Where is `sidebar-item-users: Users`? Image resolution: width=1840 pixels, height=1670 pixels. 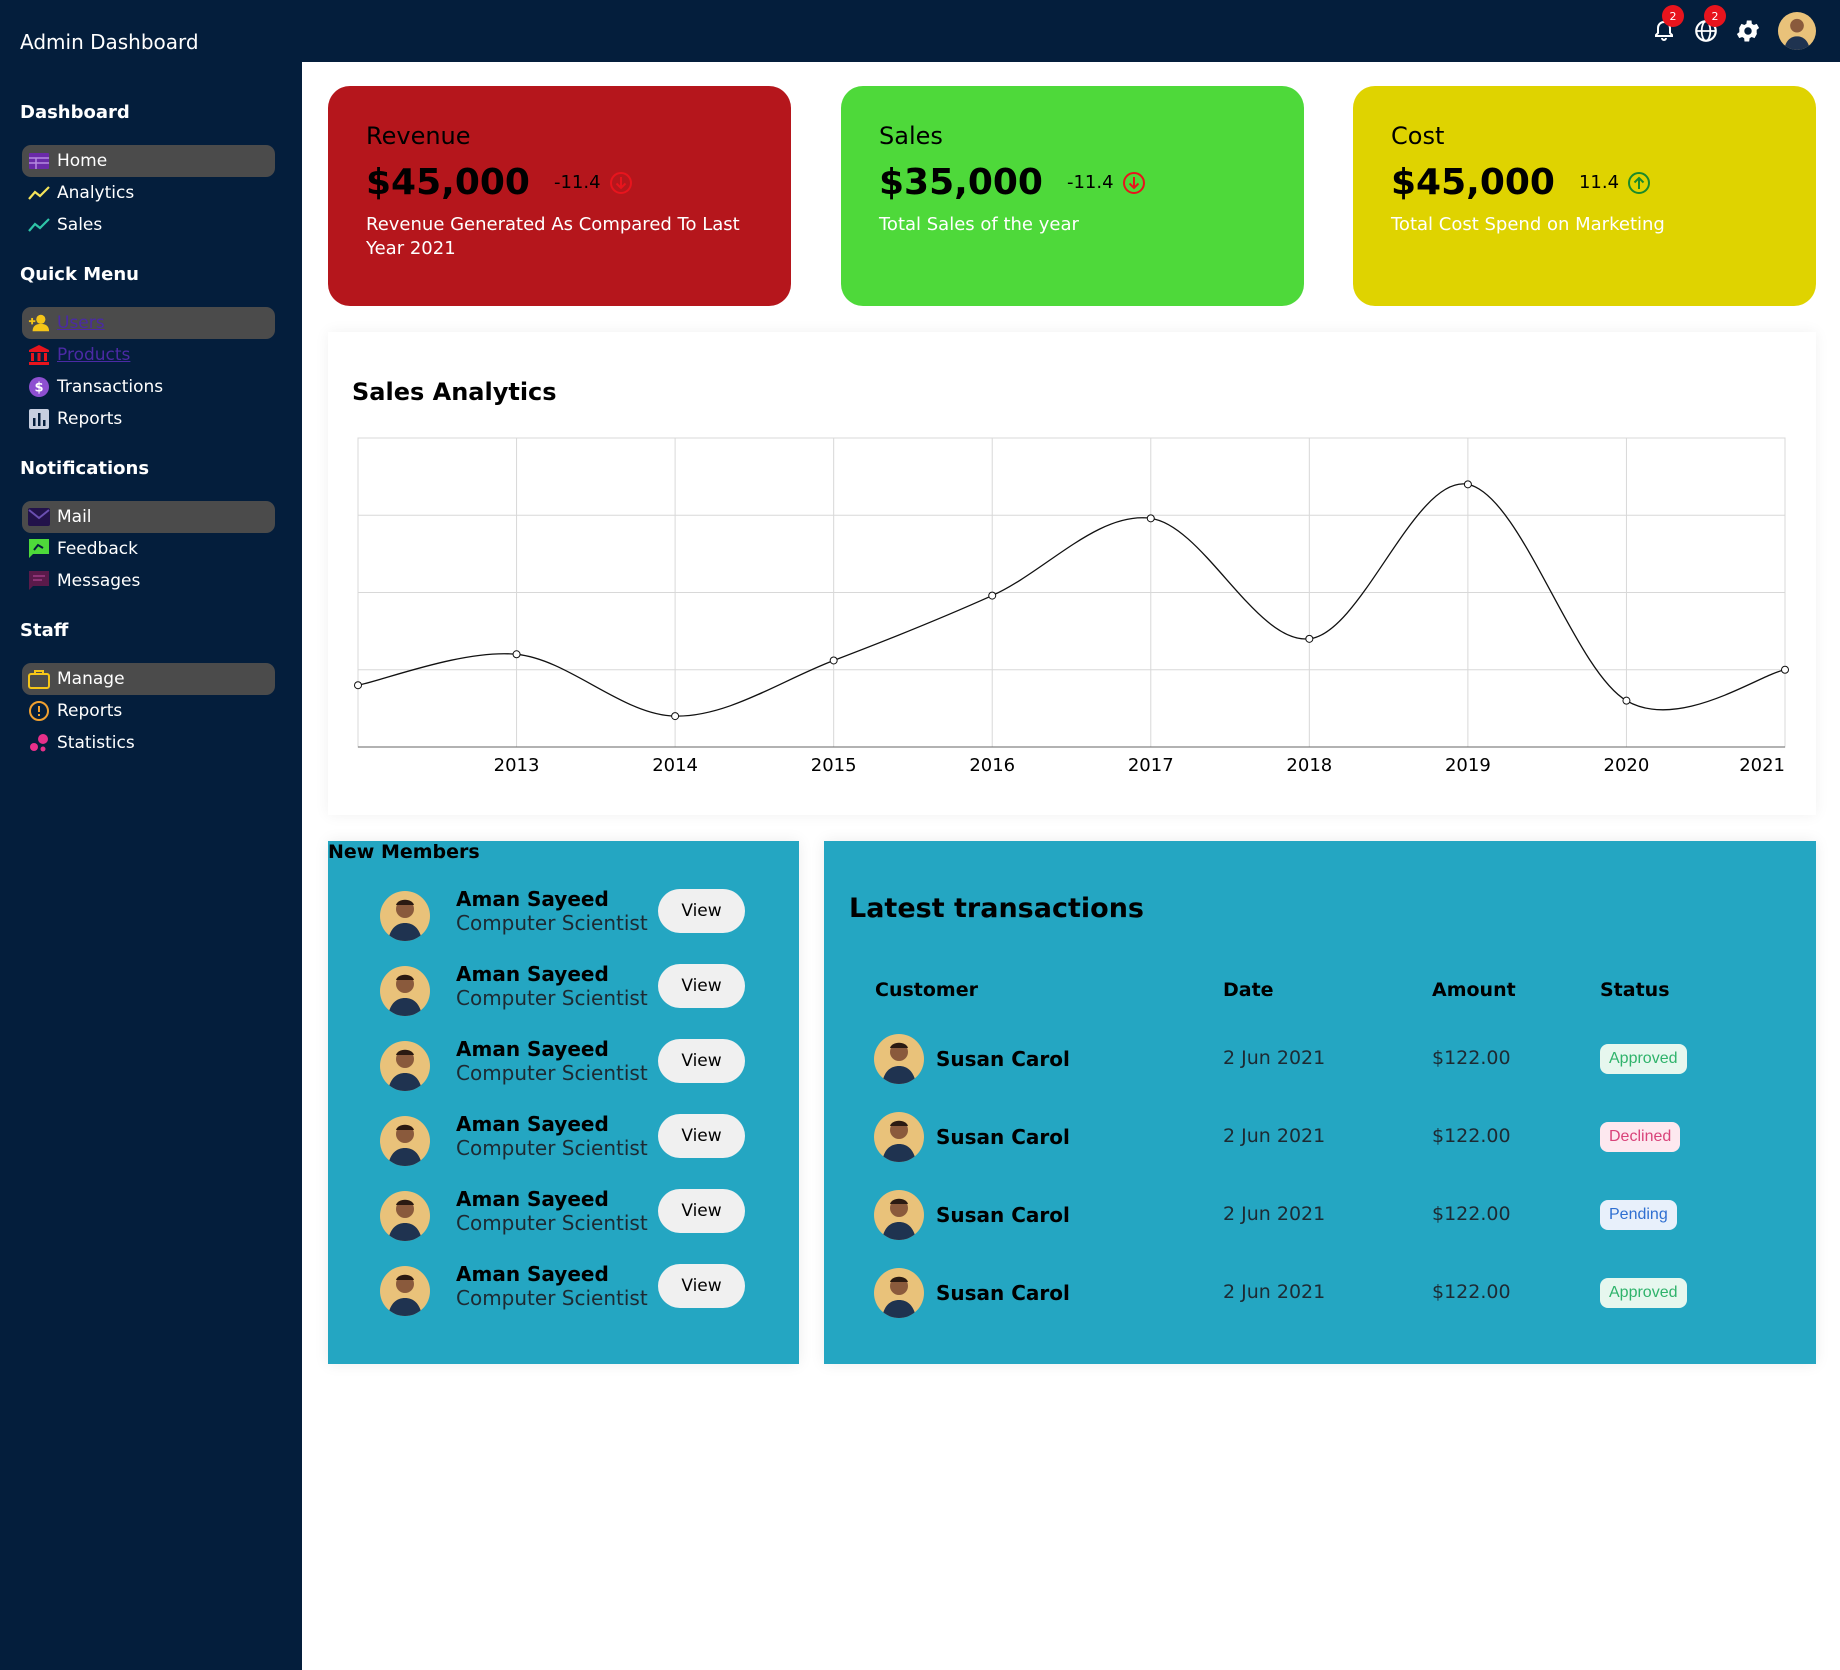 sidebar-item-users: Users is located at coordinates (148, 323).